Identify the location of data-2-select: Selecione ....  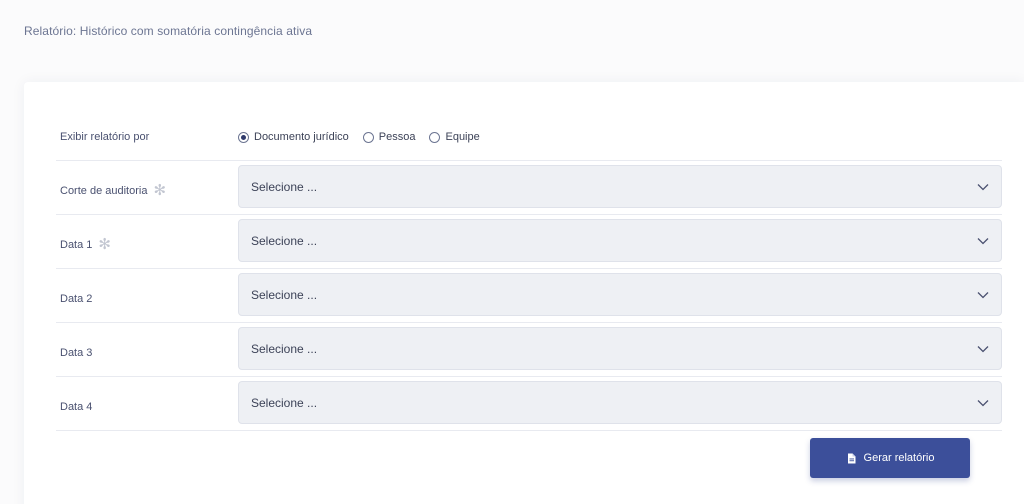
(620, 294).